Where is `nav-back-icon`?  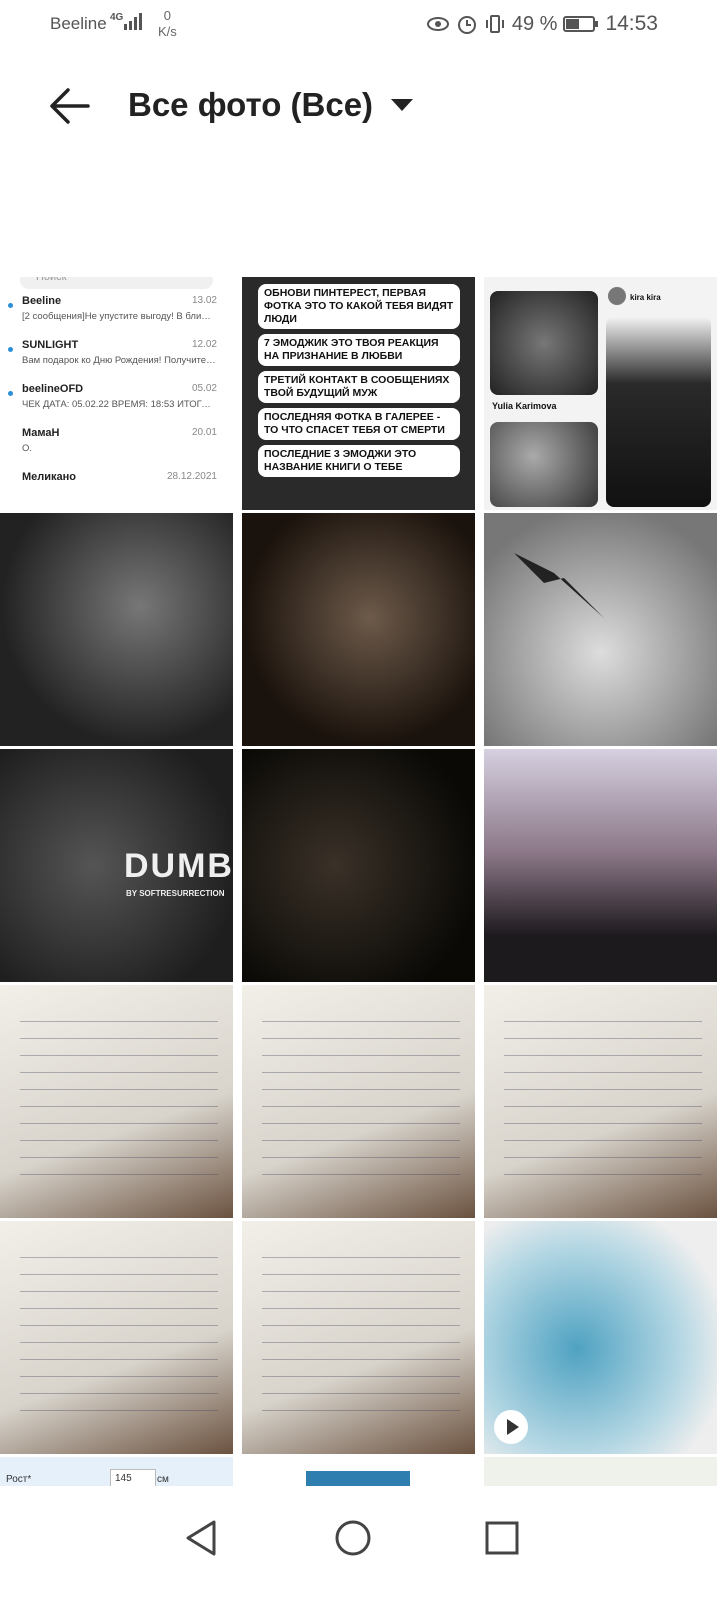
nav-back-icon is located at coordinates (202, 1538).